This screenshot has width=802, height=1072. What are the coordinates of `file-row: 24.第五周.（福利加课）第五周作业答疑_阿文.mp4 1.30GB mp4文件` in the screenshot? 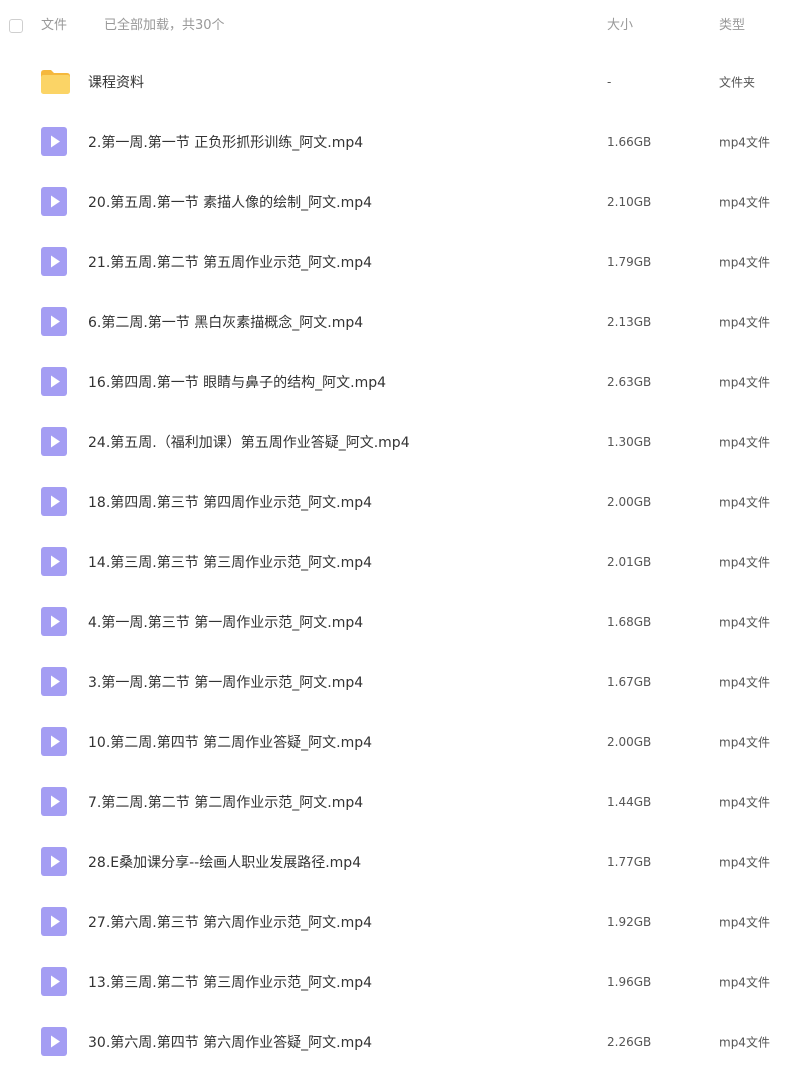 It's located at (401, 442).